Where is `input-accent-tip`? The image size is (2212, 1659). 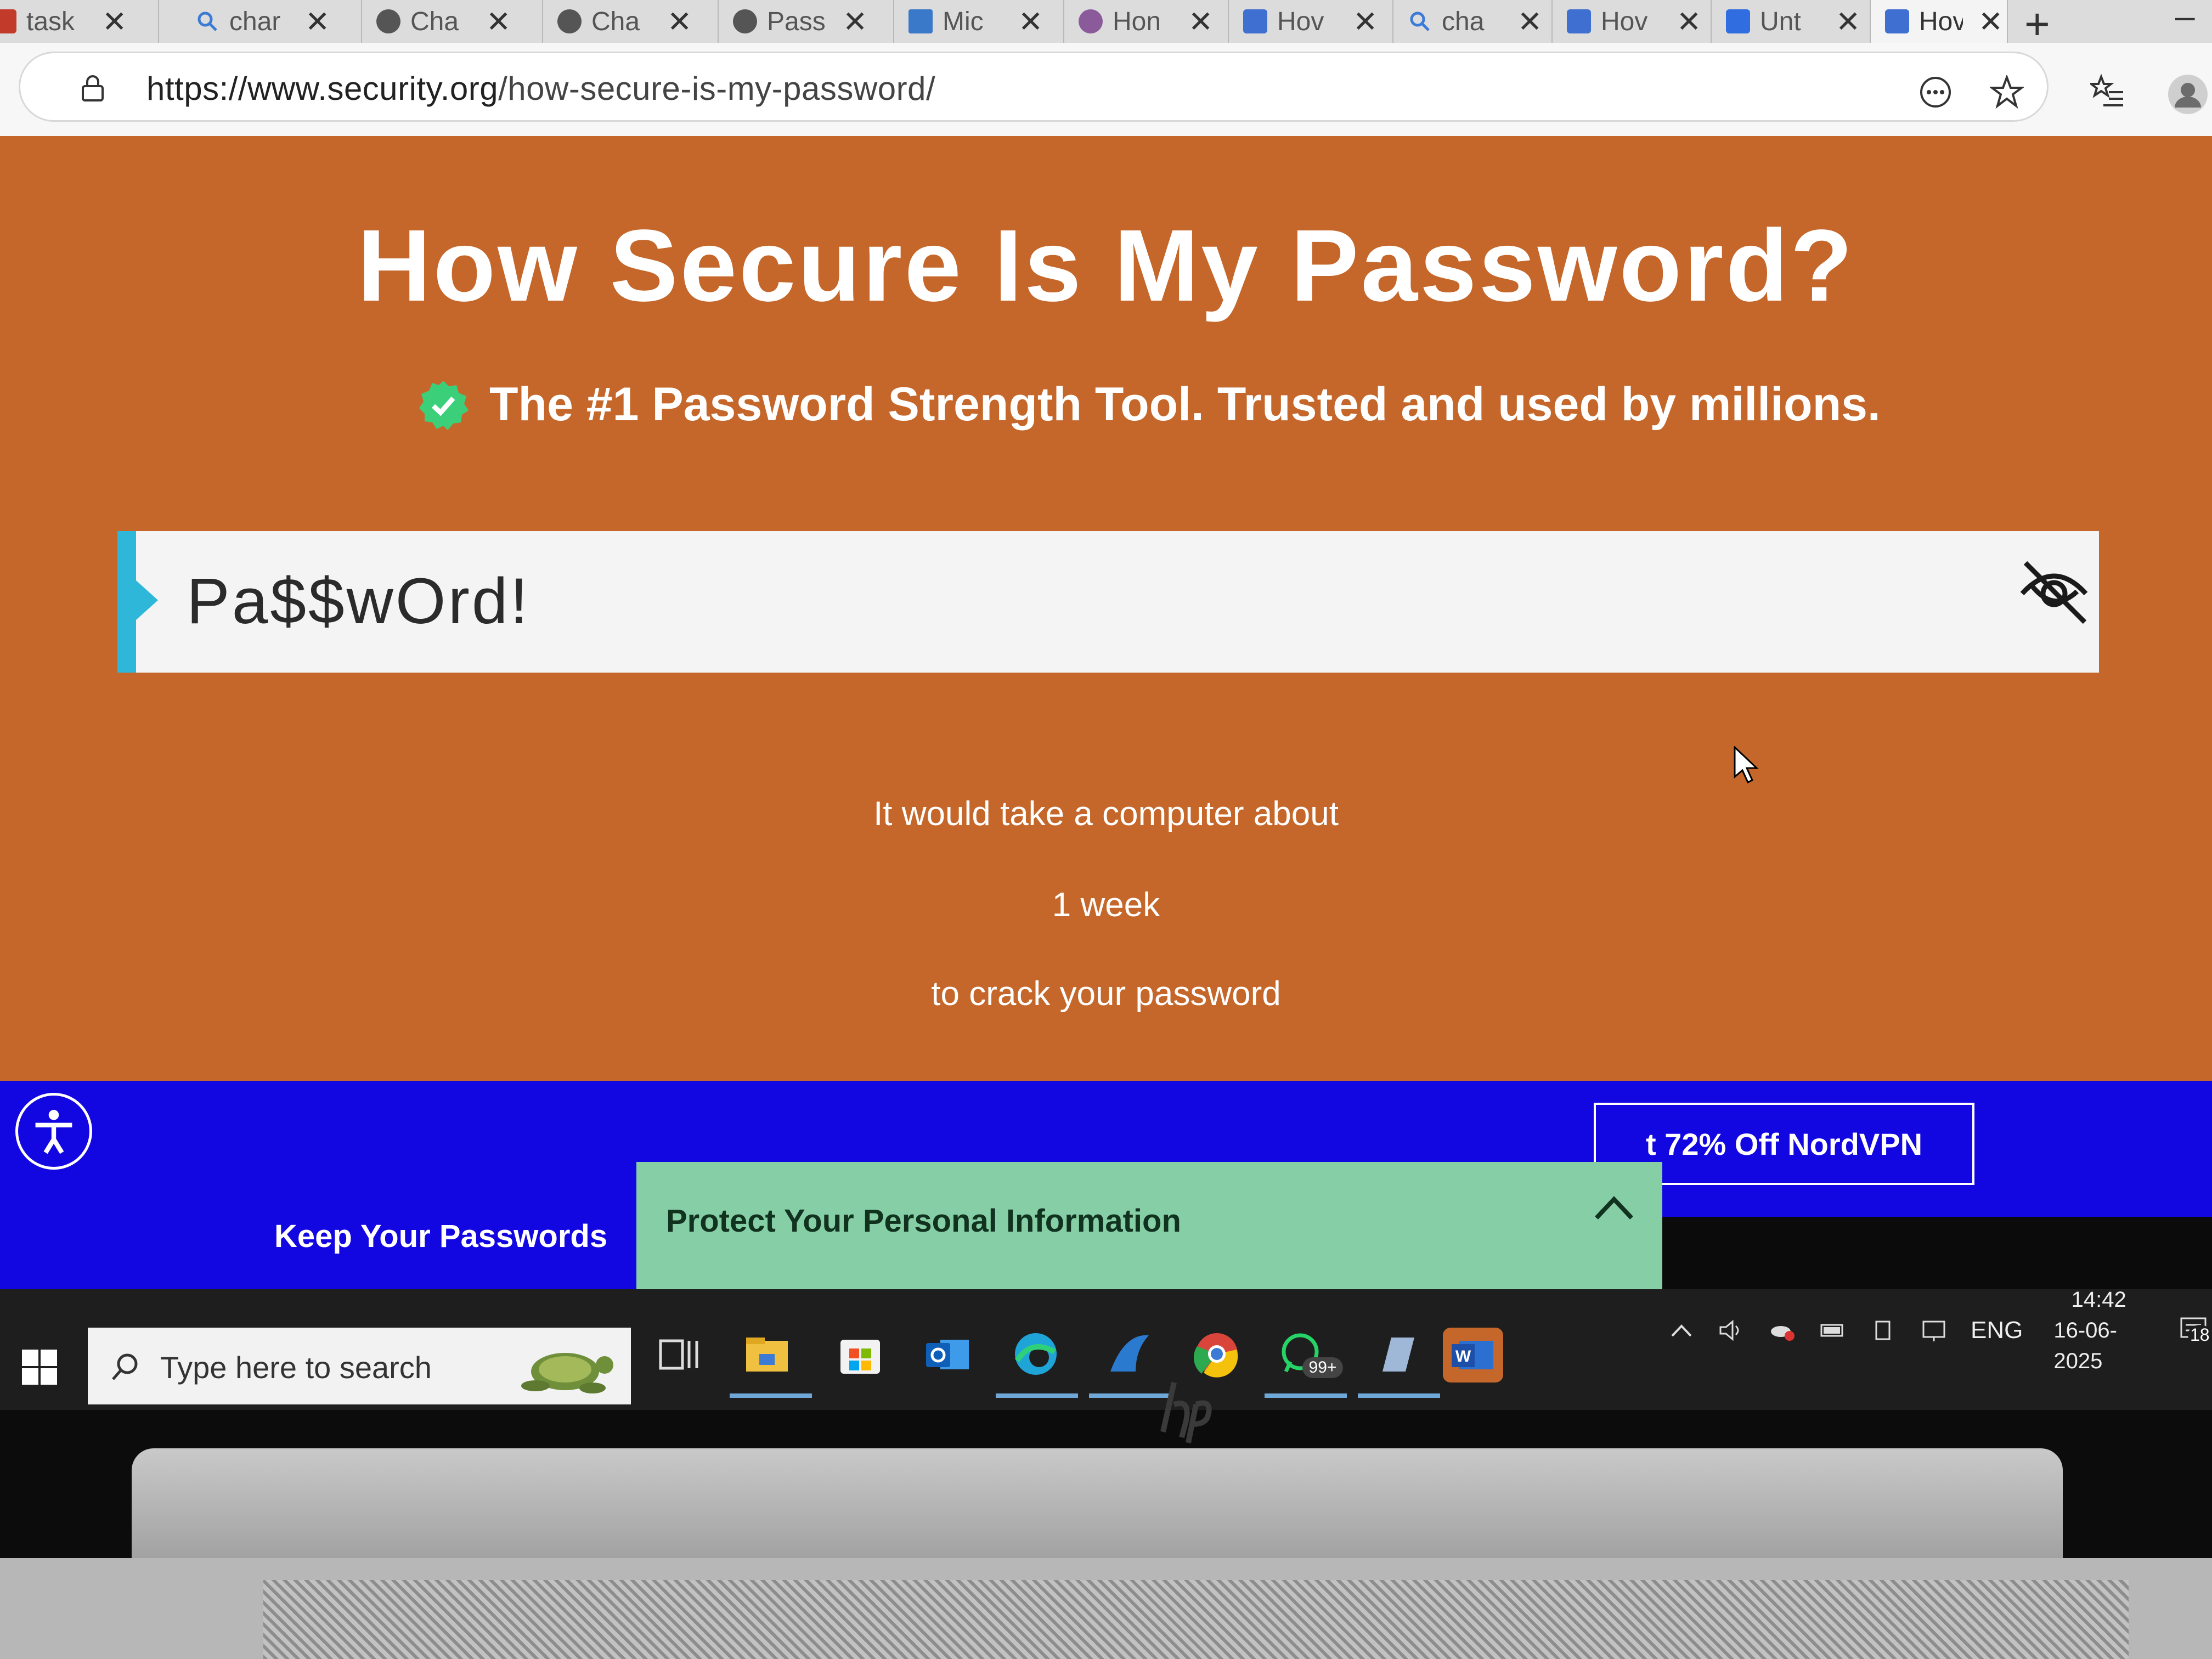
input-accent-tip is located at coordinates (147, 600).